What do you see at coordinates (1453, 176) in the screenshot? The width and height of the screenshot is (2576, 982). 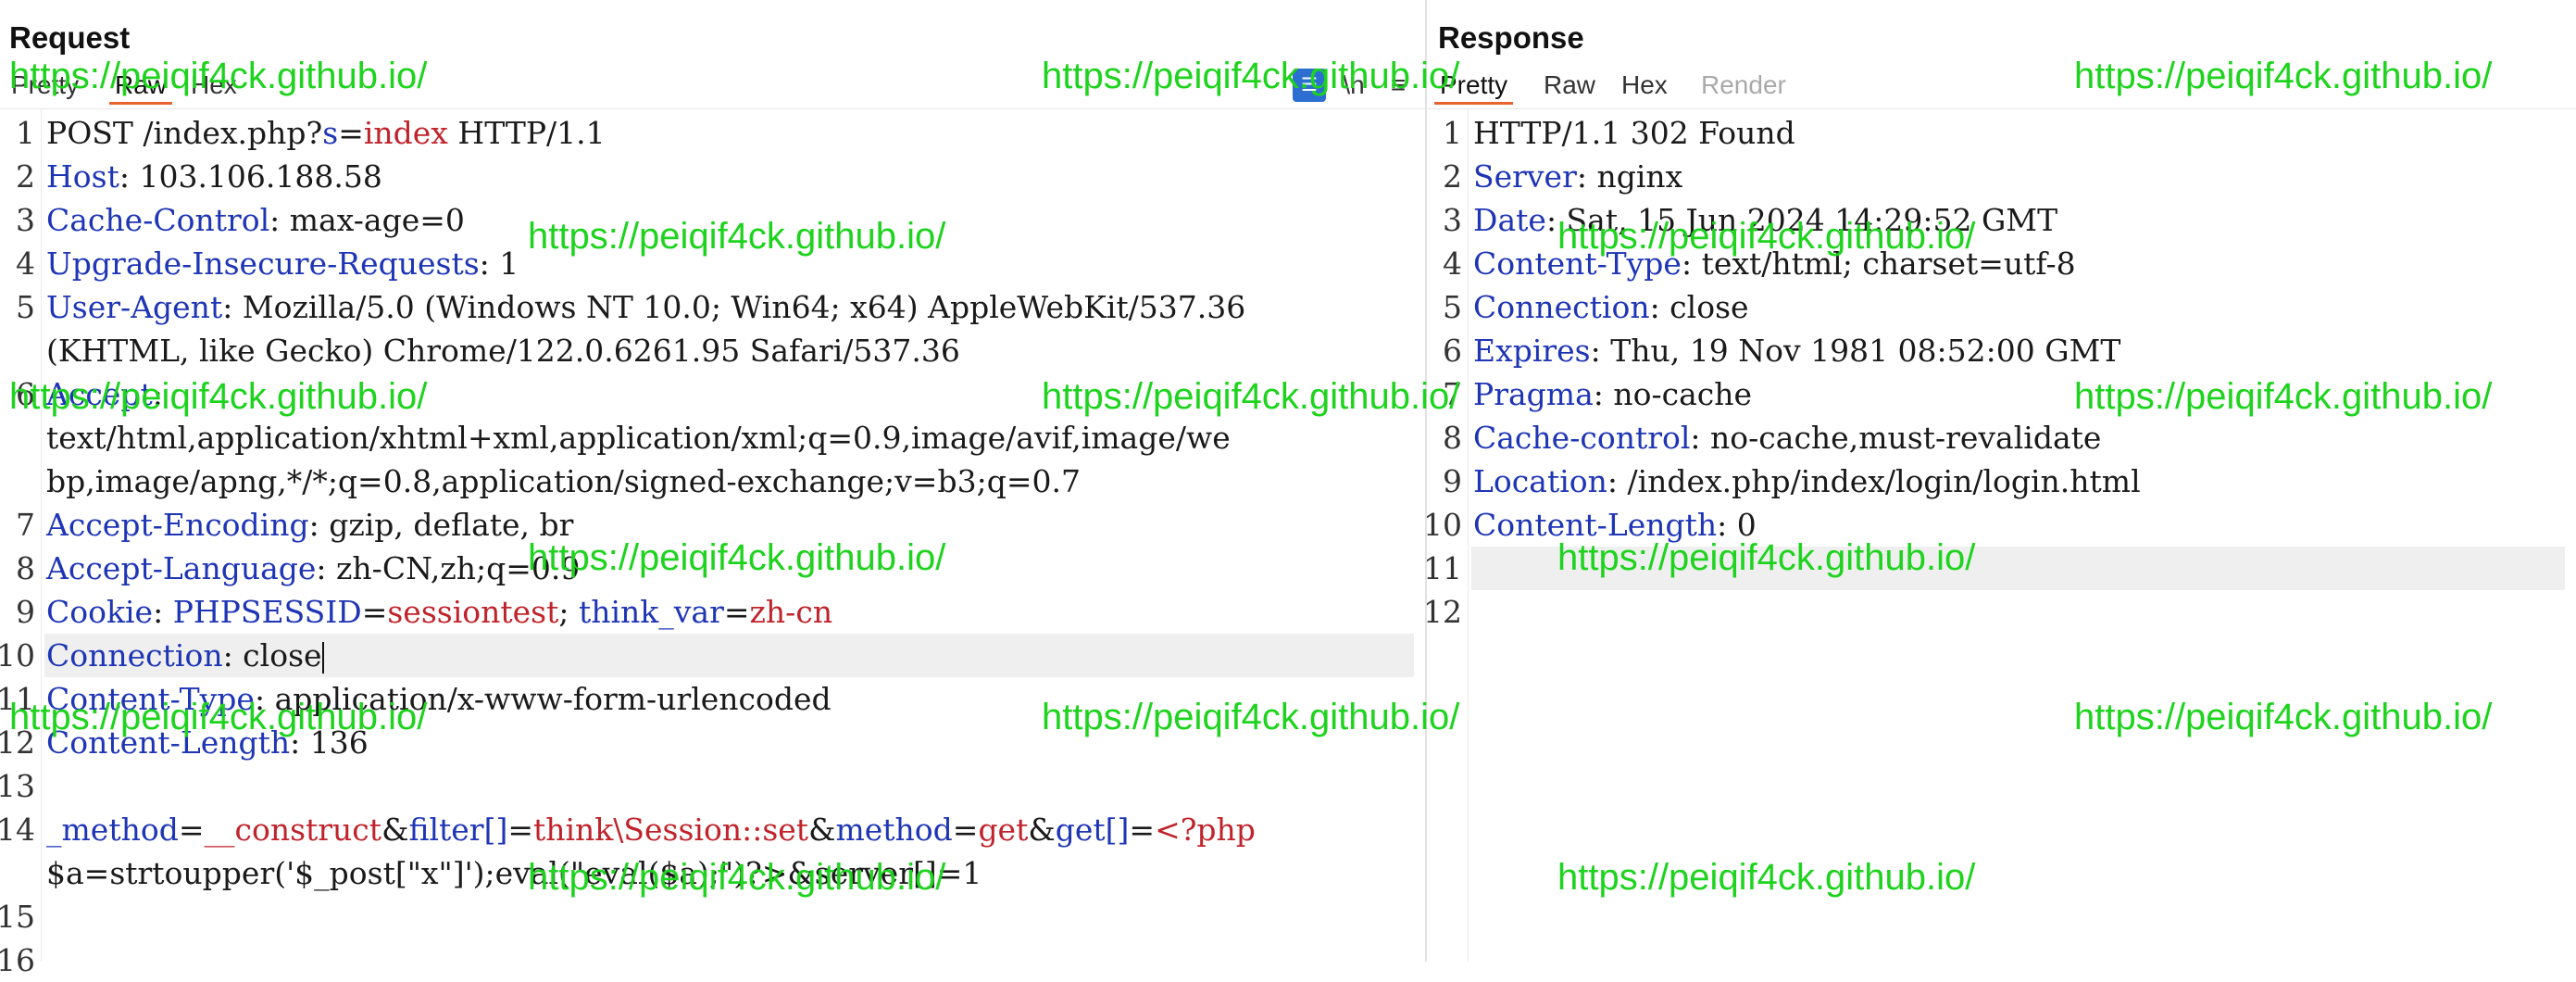 I see `response-line-number: 2` at bounding box center [1453, 176].